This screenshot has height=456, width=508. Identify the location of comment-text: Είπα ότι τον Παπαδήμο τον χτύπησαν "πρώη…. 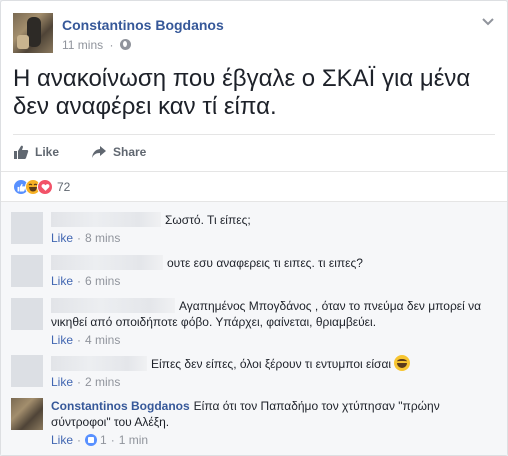
(316, 406).